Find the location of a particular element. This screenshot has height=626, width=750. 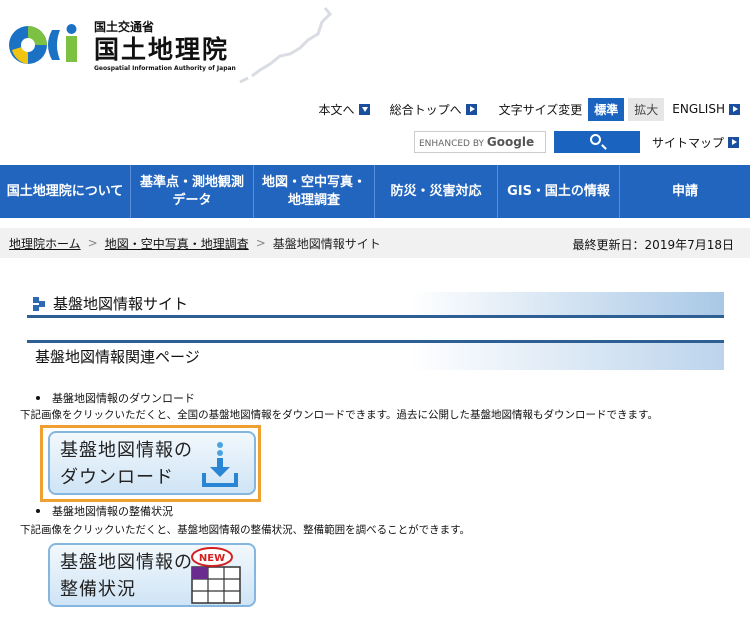

top-page-link: 総合トップへ is located at coordinates (433, 109).